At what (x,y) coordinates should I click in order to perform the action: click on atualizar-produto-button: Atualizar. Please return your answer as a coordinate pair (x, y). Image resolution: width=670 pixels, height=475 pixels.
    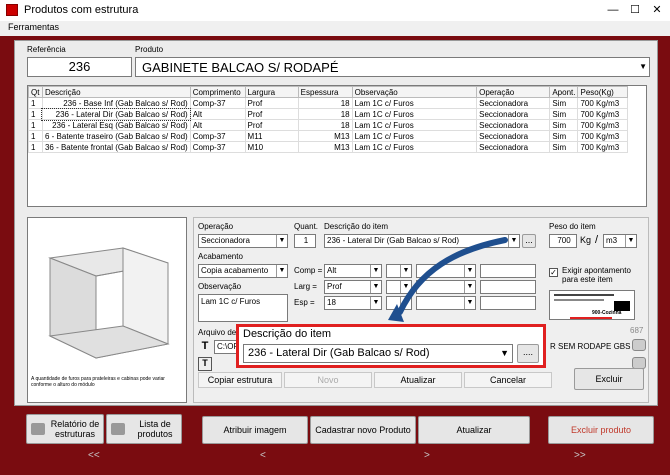
    Looking at the image, I should click on (474, 430).